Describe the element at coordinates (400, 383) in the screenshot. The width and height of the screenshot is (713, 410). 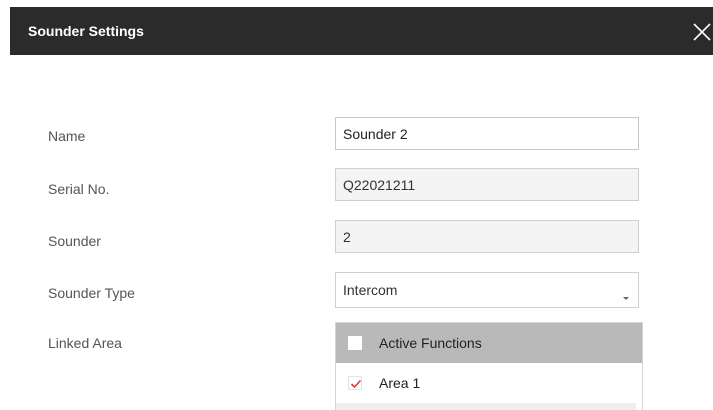
I see `area-1-label: Area 1` at that location.